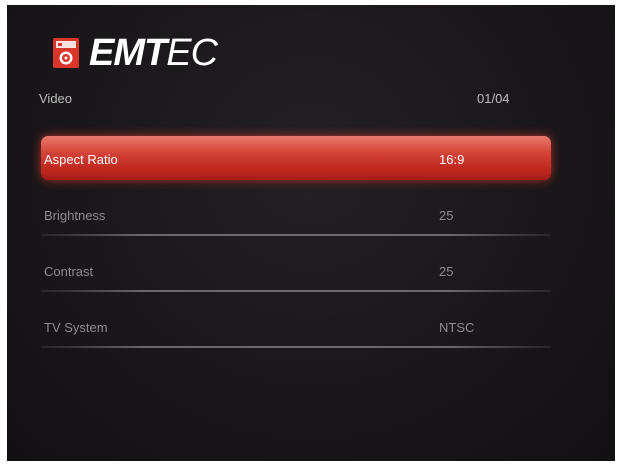 Image resolution: width=629 pixels, height=470 pixels. I want to click on setting-aspect-ratio: Aspect Ratio 16:9, so click(296, 158).